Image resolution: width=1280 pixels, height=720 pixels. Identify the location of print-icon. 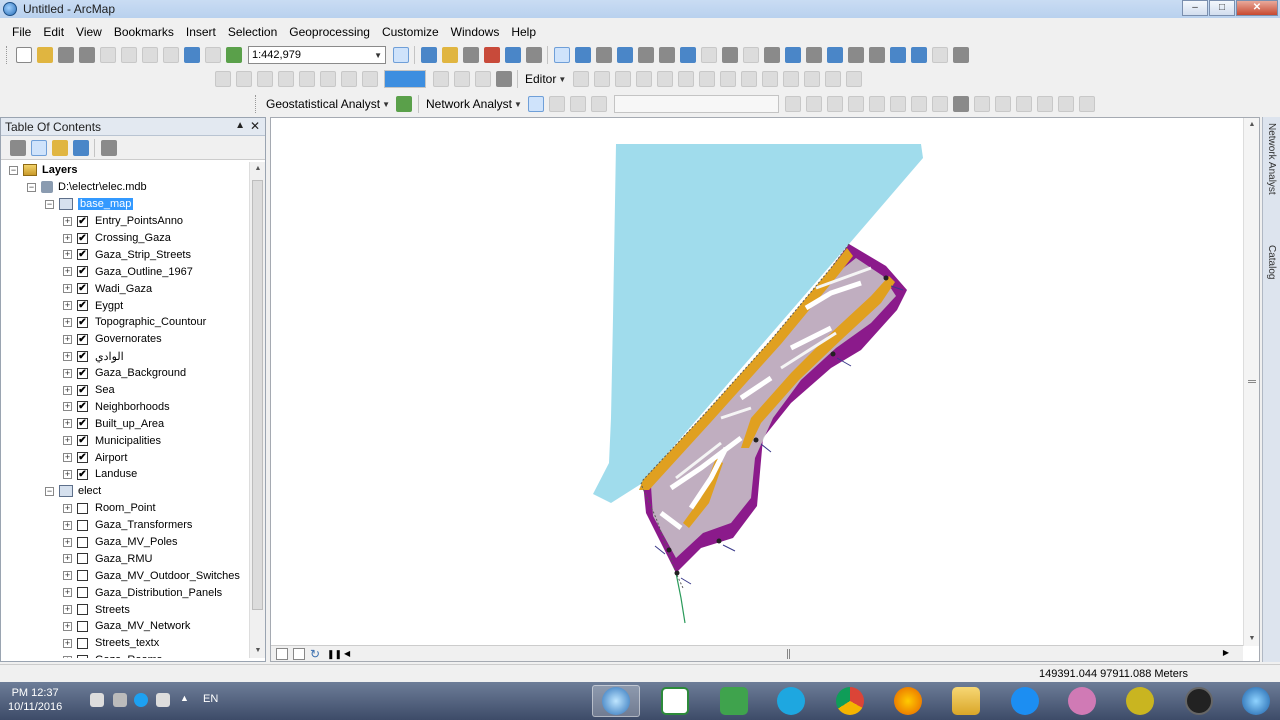
(86, 55).